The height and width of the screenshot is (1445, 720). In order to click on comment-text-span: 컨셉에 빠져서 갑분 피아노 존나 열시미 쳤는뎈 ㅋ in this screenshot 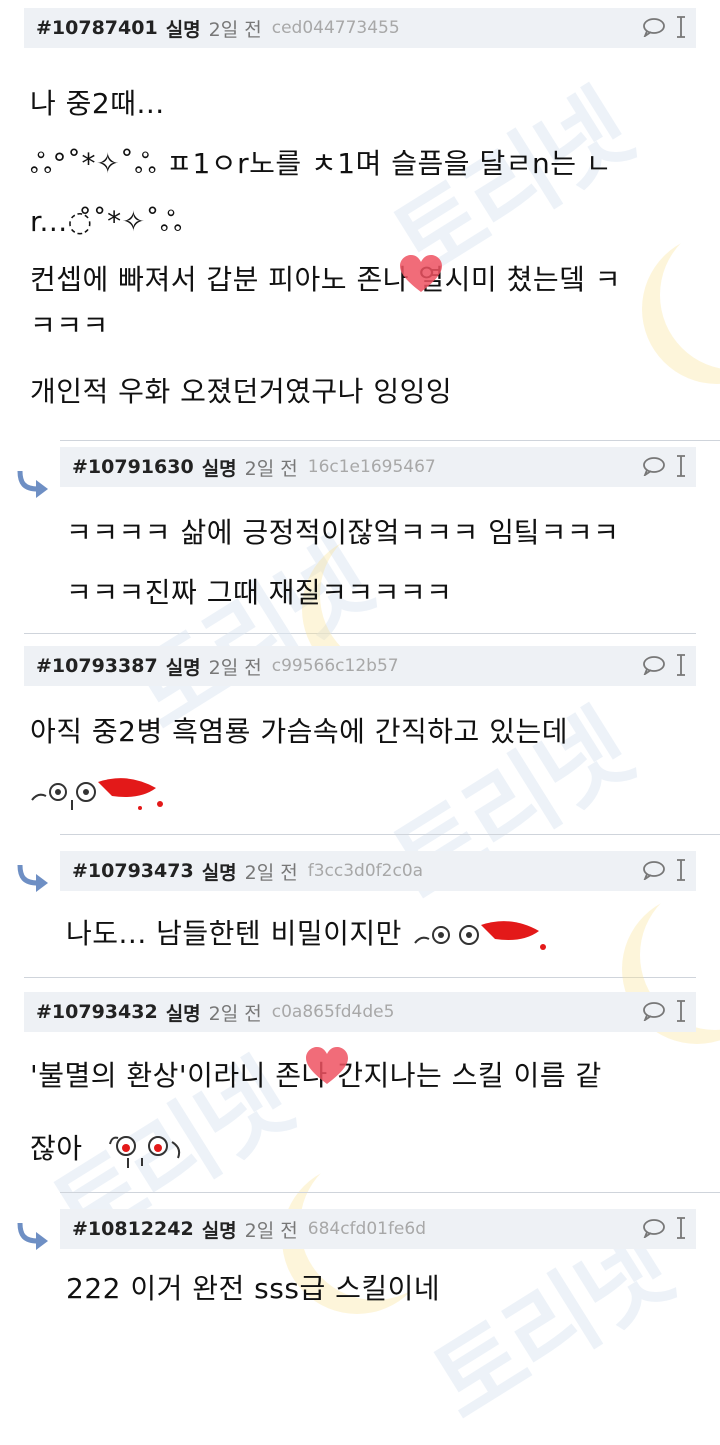, I will do `click(326, 279)`.